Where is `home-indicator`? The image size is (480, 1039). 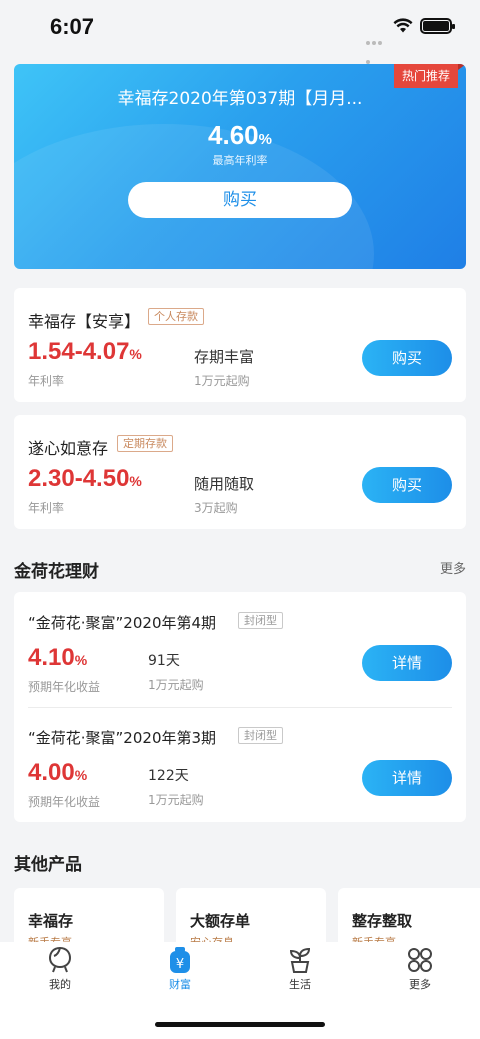 home-indicator is located at coordinates (240, 1024).